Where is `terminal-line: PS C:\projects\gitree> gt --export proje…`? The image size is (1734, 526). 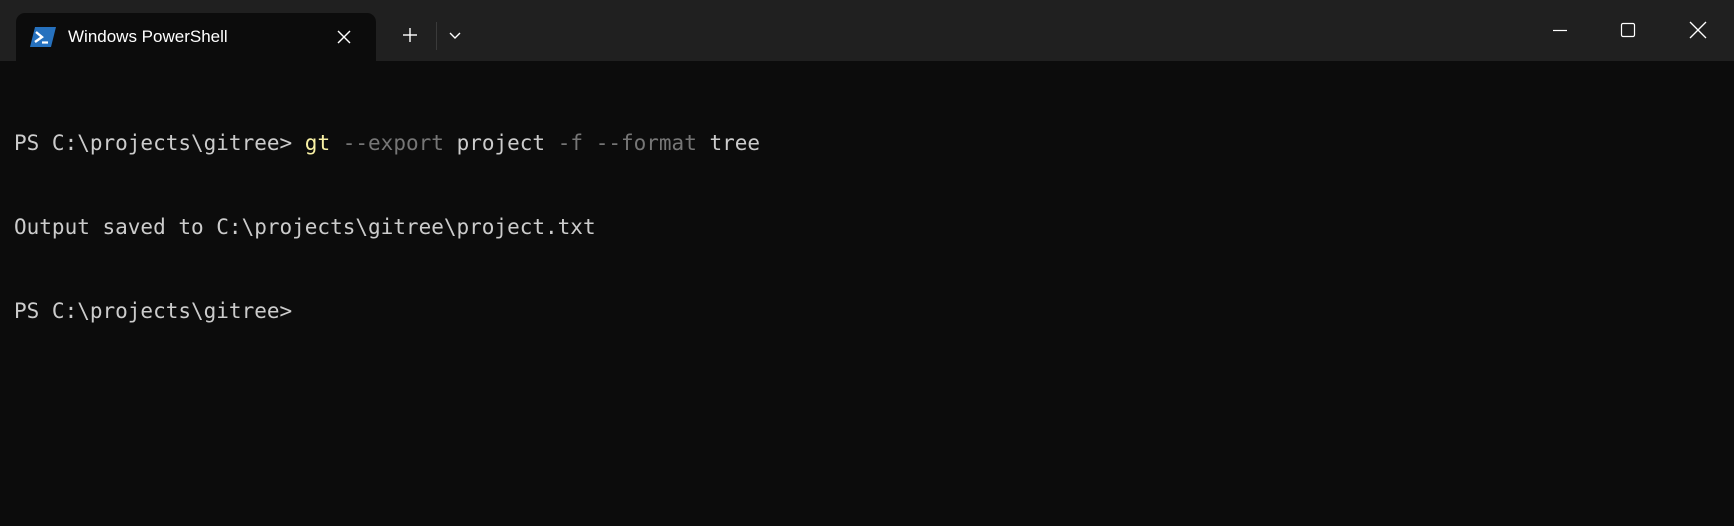 terminal-line: PS C:\projects\gitree> gt --export proje… is located at coordinates (387, 143).